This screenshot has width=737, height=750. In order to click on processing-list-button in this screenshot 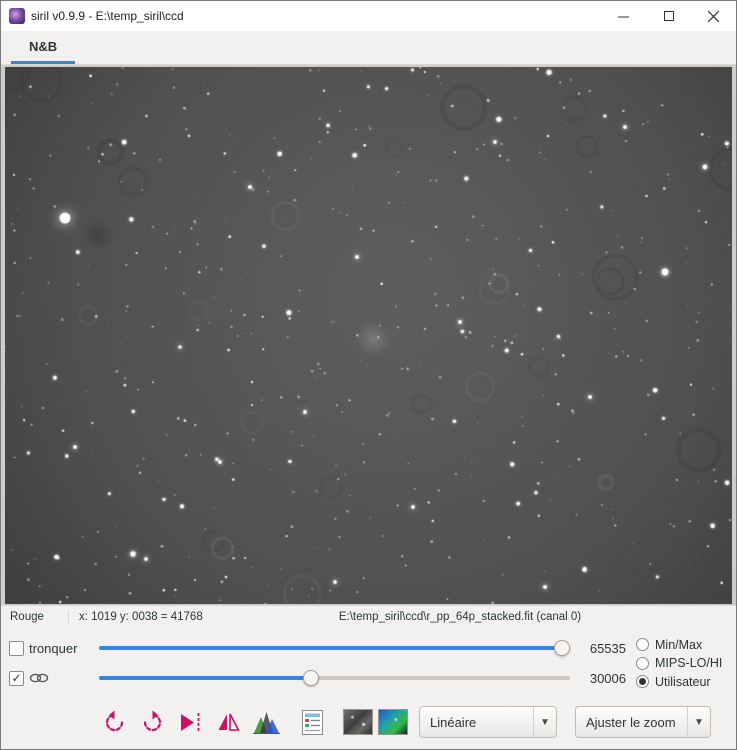, I will do `click(312, 722)`.